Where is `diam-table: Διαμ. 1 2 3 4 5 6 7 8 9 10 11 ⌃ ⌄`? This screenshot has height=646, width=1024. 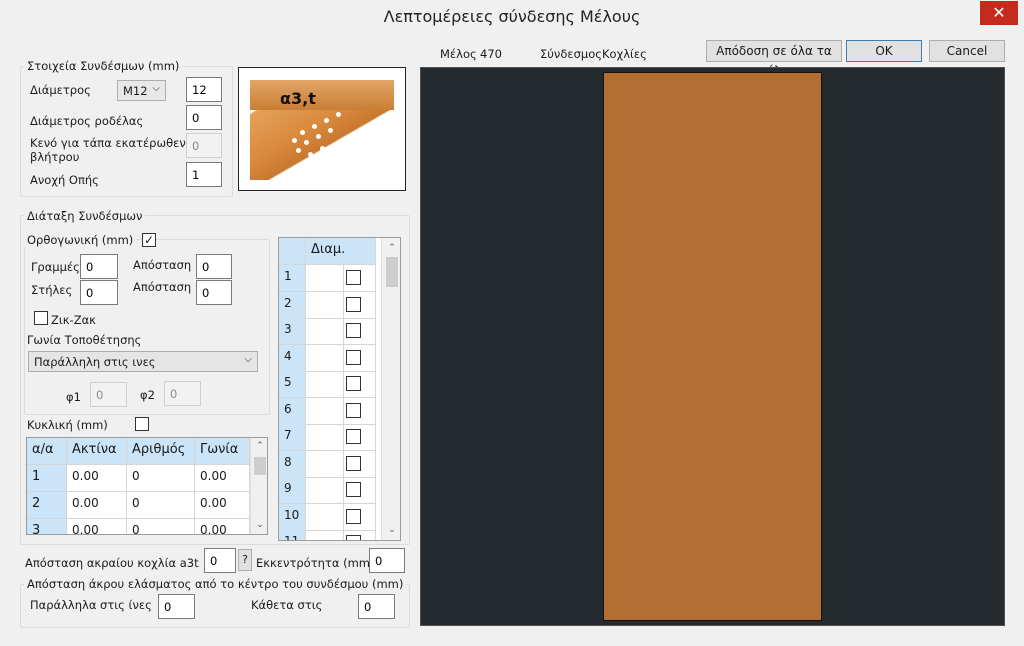 diam-table: Διαμ. 1 2 3 4 5 6 7 8 9 10 11 ⌃ ⌄ is located at coordinates (339, 389).